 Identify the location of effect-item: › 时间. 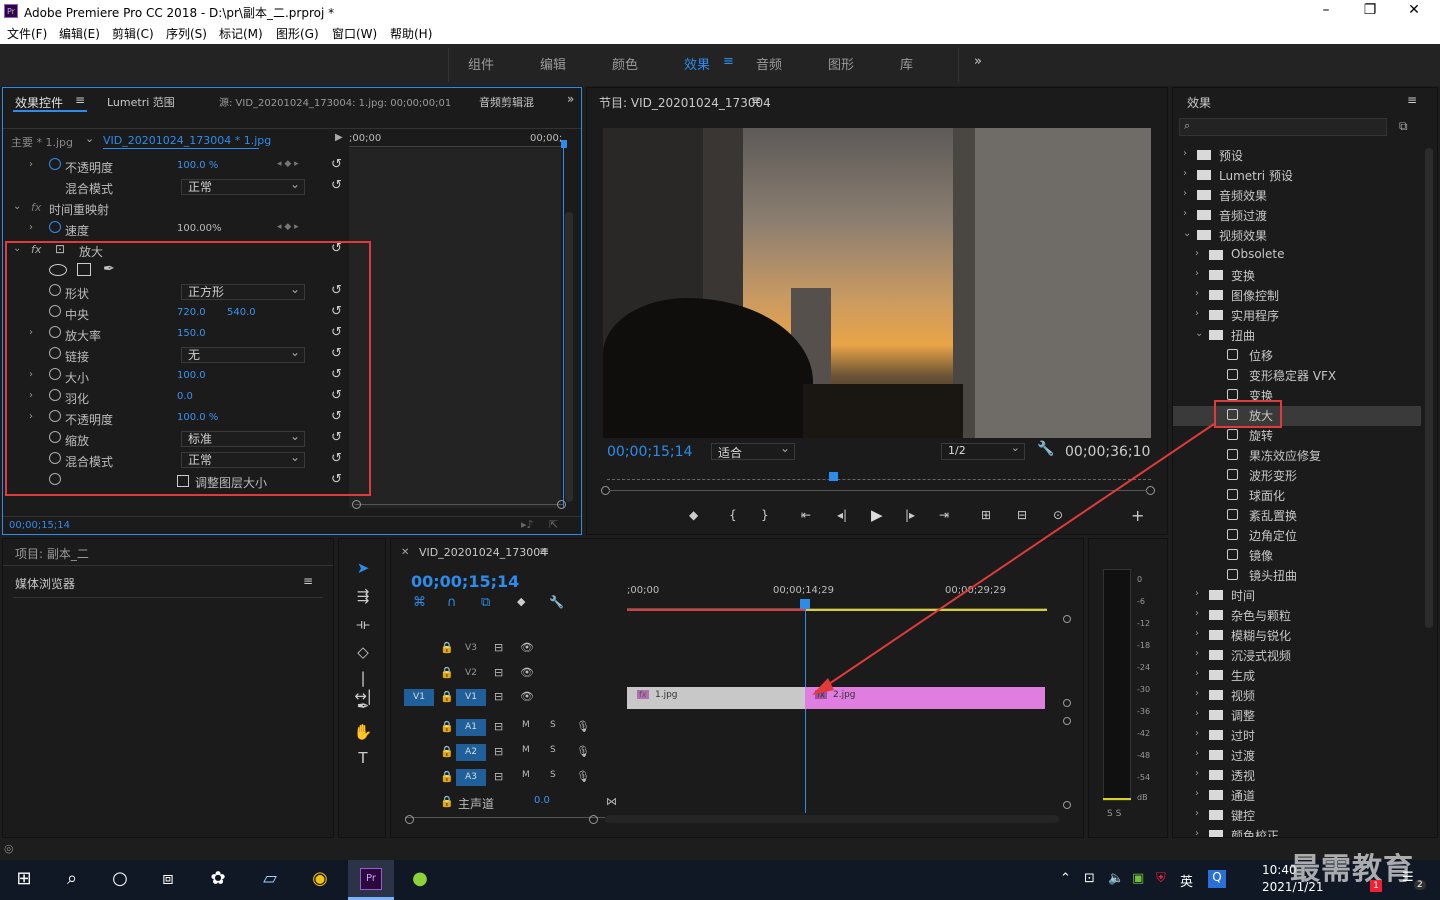
(1297, 596).